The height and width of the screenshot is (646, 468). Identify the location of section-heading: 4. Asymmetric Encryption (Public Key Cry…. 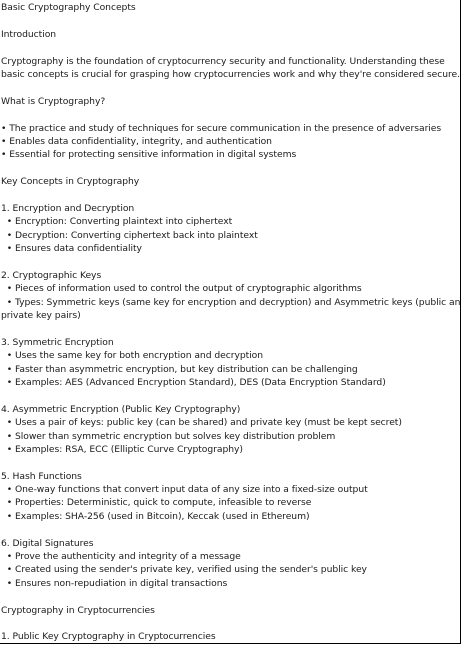
(121, 409).